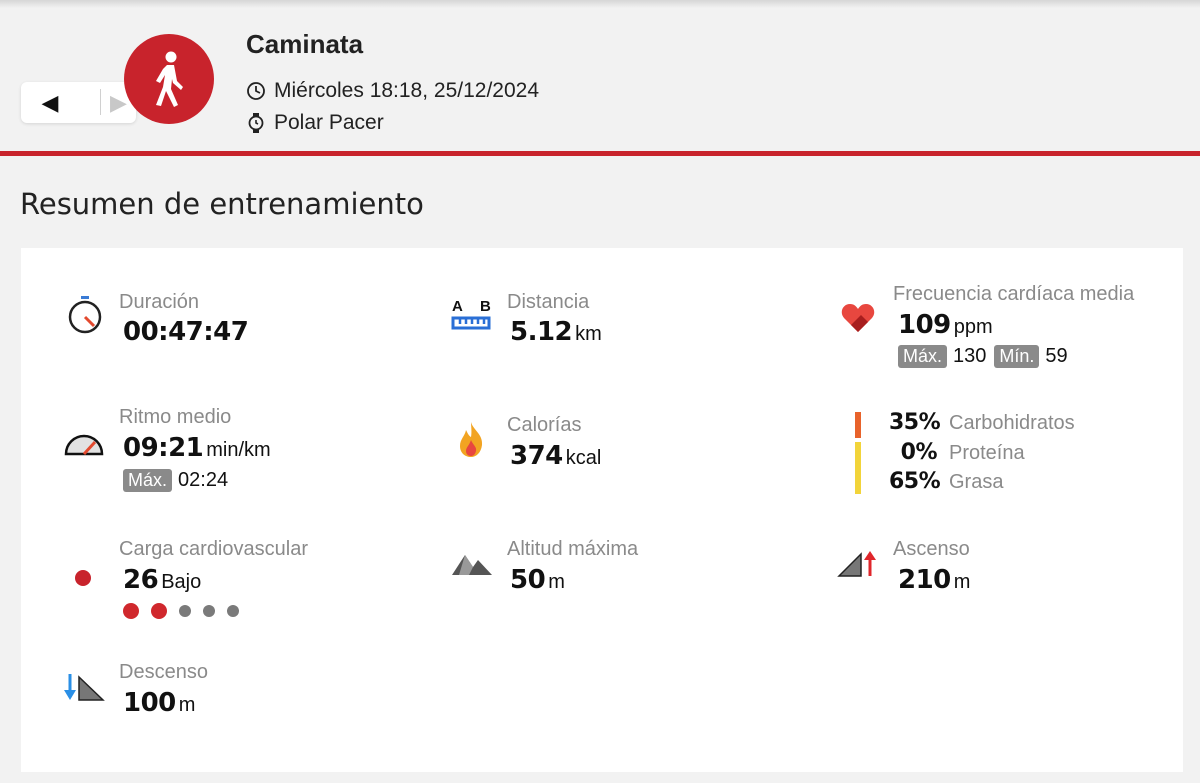  What do you see at coordinates (931, 549) in the screenshot?
I see `ascent-label: Ascenso` at bounding box center [931, 549].